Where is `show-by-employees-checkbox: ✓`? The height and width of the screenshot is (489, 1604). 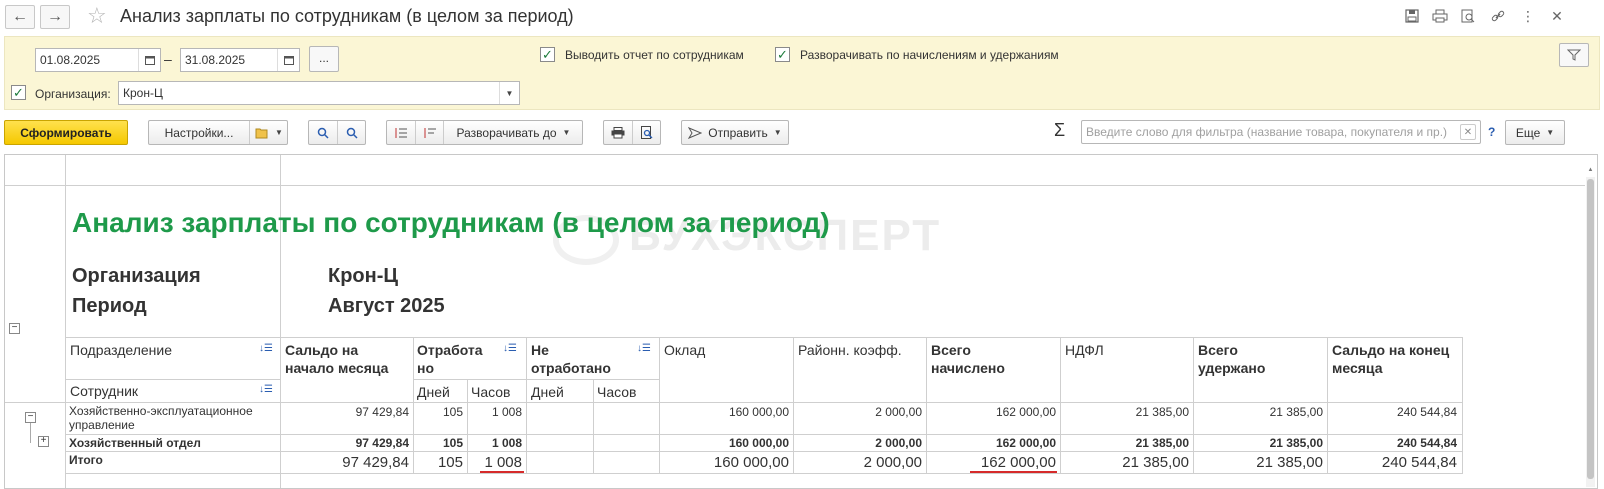 show-by-employees-checkbox: ✓ is located at coordinates (547, 54).